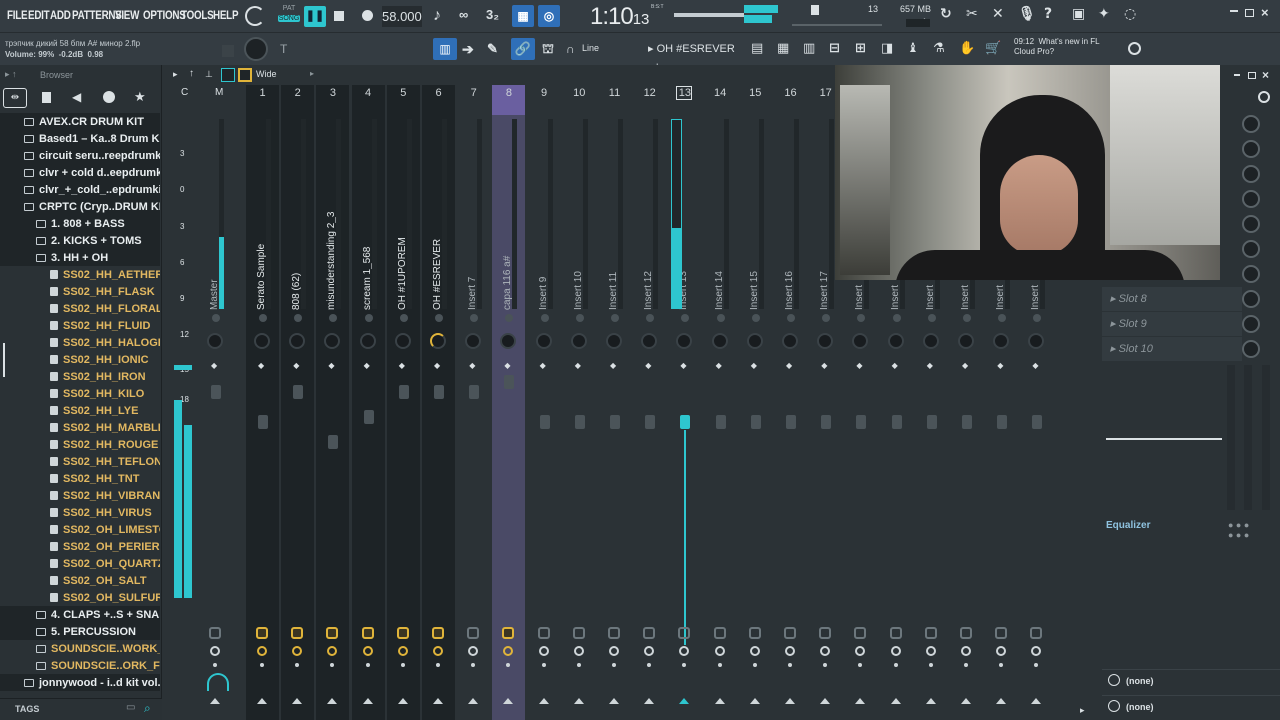  What do you see at coordinates (80, 597) in the screenshot?
I see `browser-file-item: SS02_OH_SULFUR` at bounding box center [80, 597].